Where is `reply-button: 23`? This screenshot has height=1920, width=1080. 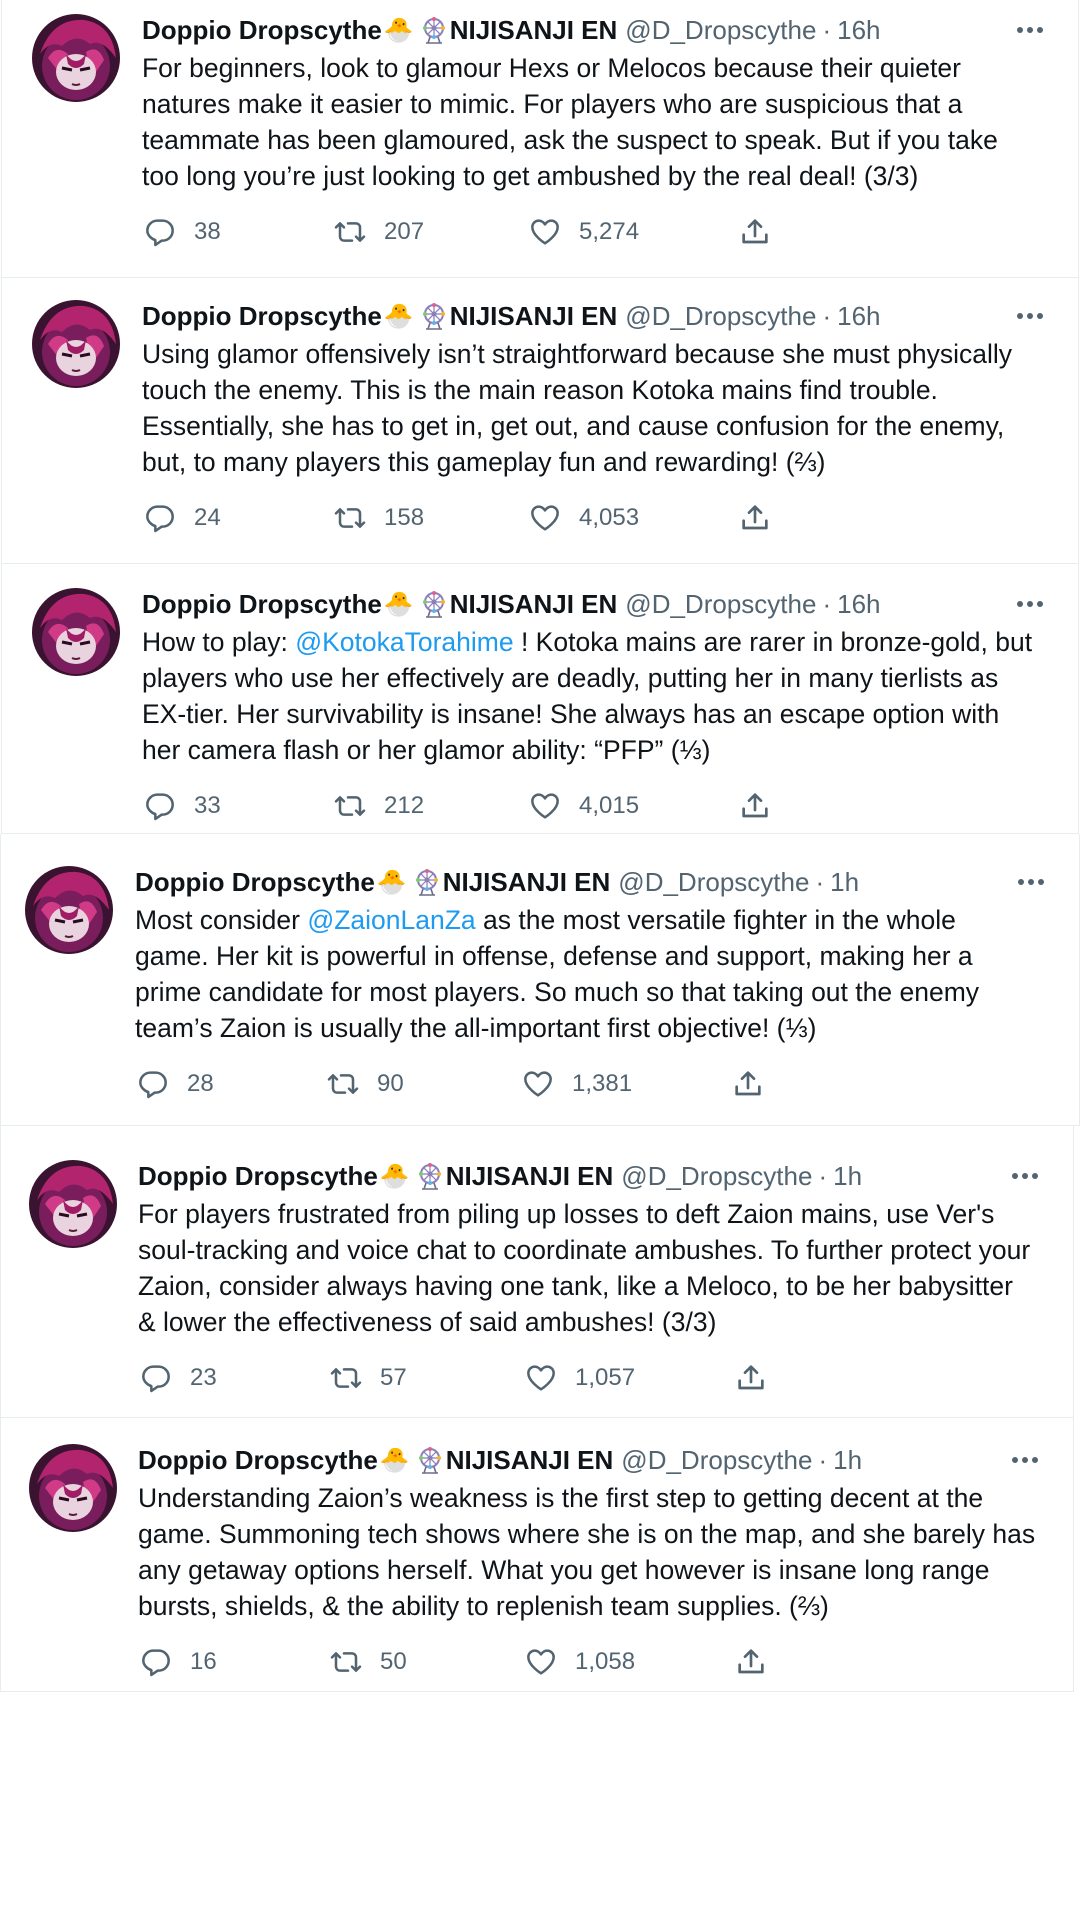 reply-button: 23 is located at coordinates (178, 1378).